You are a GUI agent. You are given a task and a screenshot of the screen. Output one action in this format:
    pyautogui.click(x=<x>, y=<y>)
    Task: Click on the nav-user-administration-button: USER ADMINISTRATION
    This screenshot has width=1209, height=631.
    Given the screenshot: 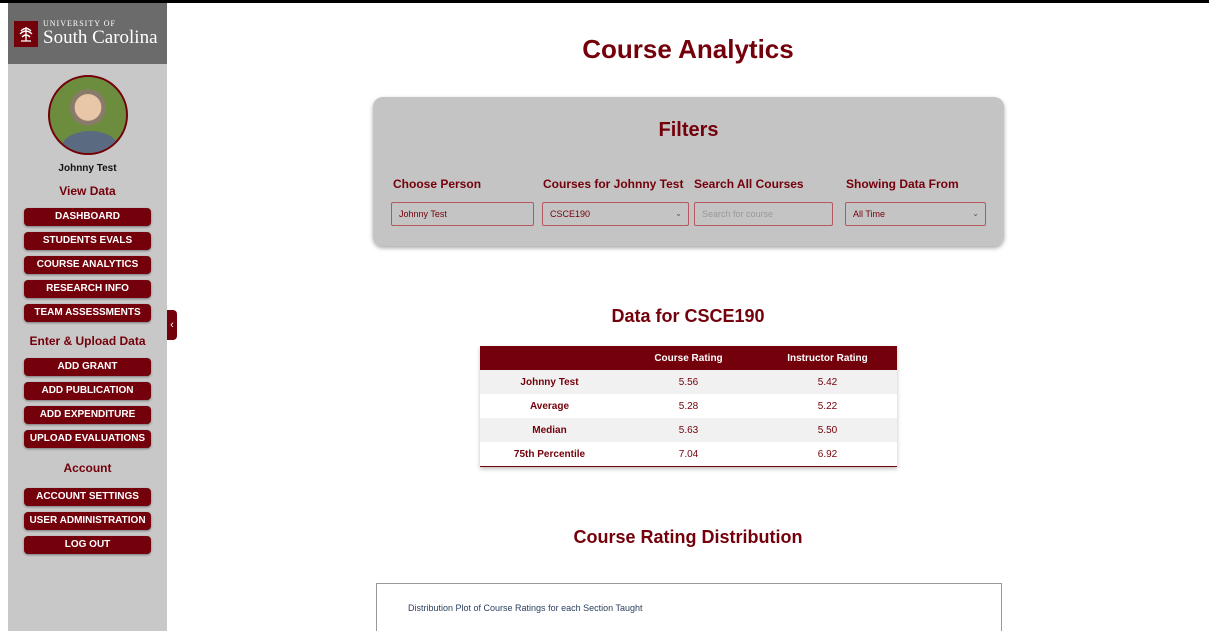 What is the action you would take?
    pyautogui.click(x=87, y=521)
    